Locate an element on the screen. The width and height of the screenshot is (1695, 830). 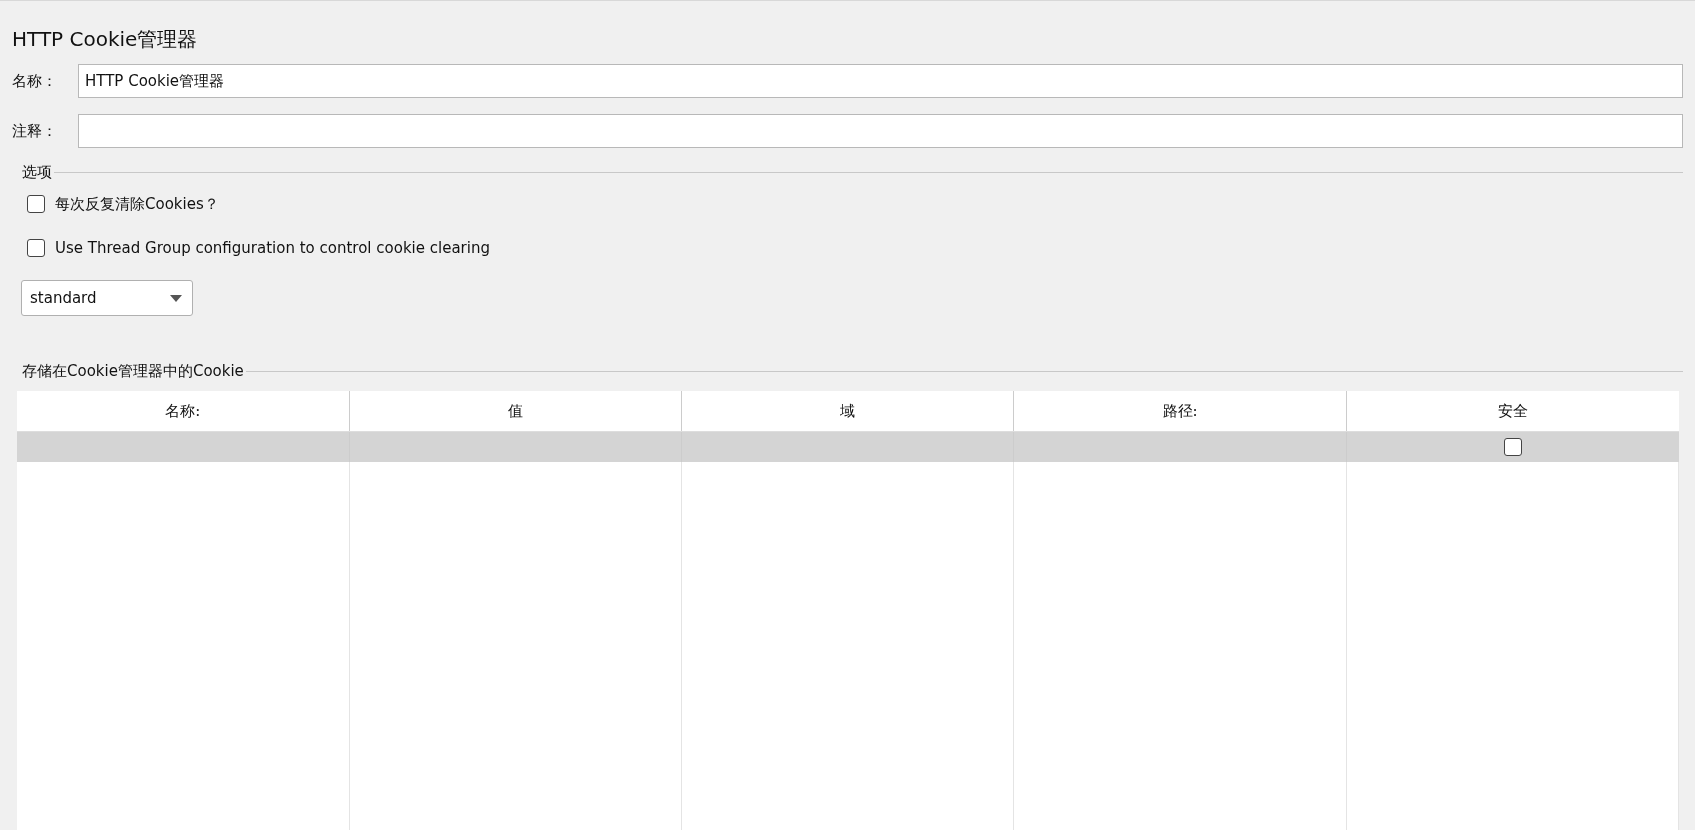
input-field: HTTP Cookie管理器 is located at coordinates (880, 81).